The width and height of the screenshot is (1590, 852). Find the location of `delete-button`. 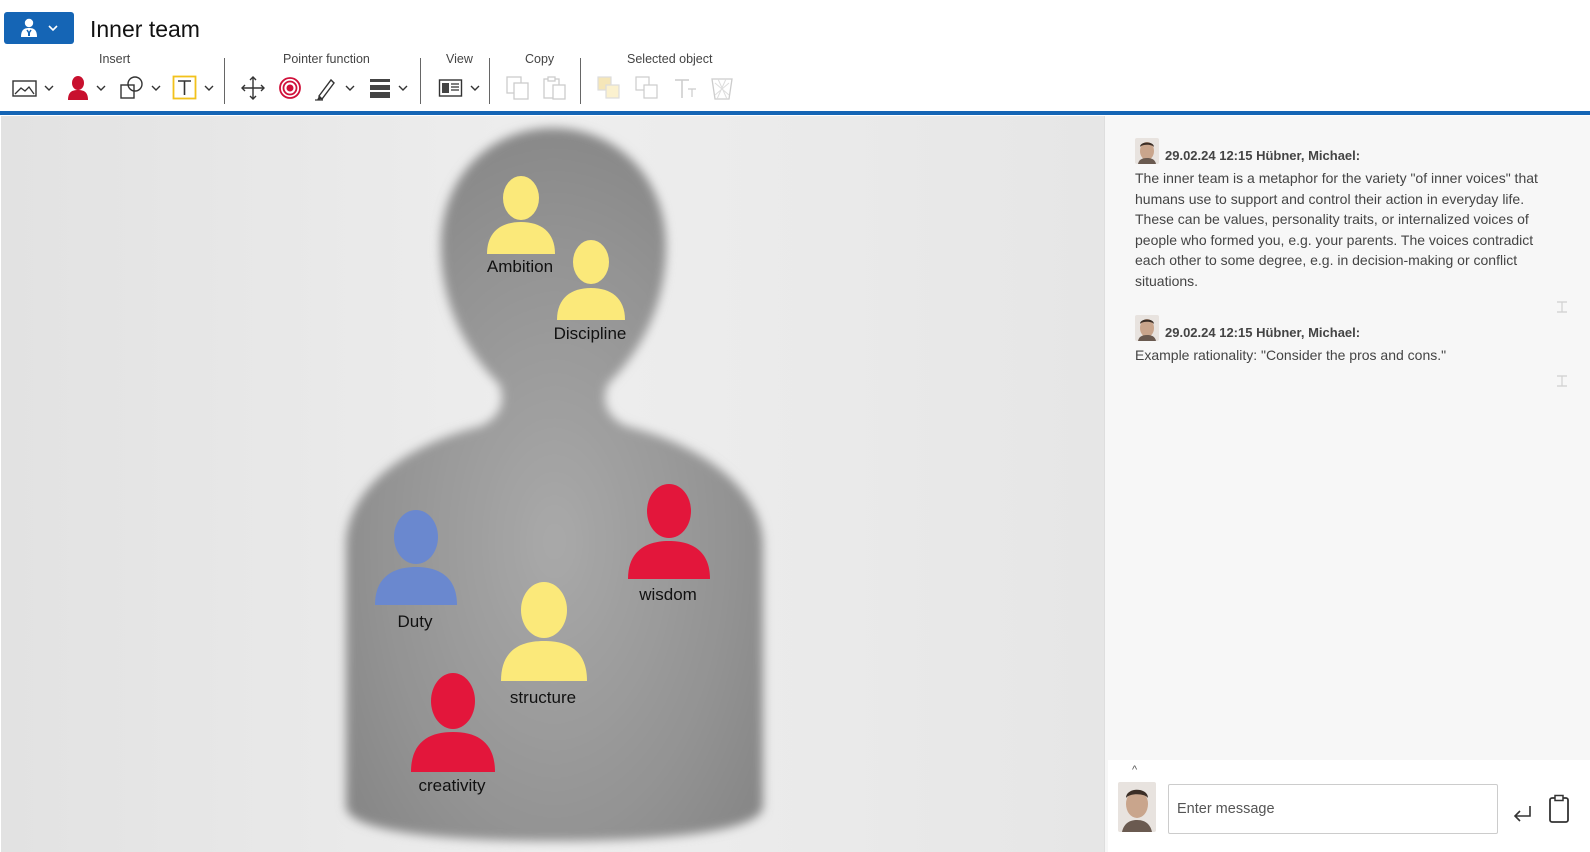

delete-button is located at coordinates (722, 88).